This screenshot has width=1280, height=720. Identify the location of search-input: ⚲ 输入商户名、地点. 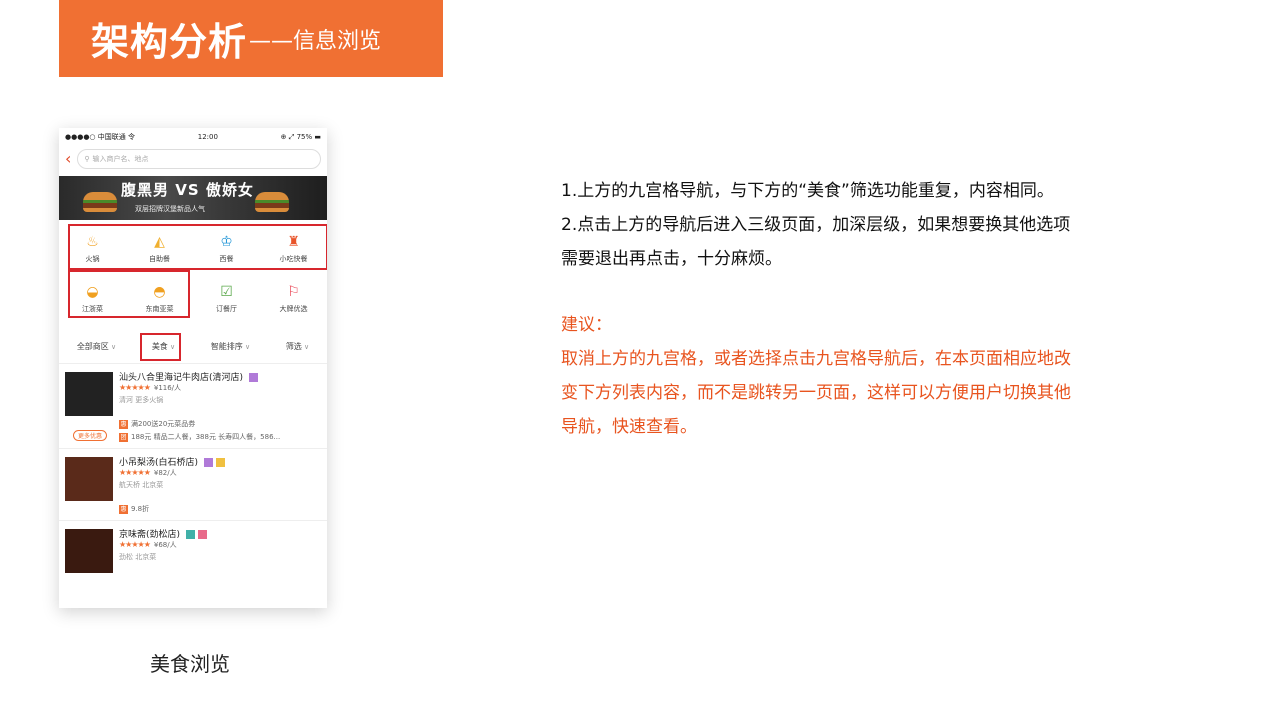
(199, 159).